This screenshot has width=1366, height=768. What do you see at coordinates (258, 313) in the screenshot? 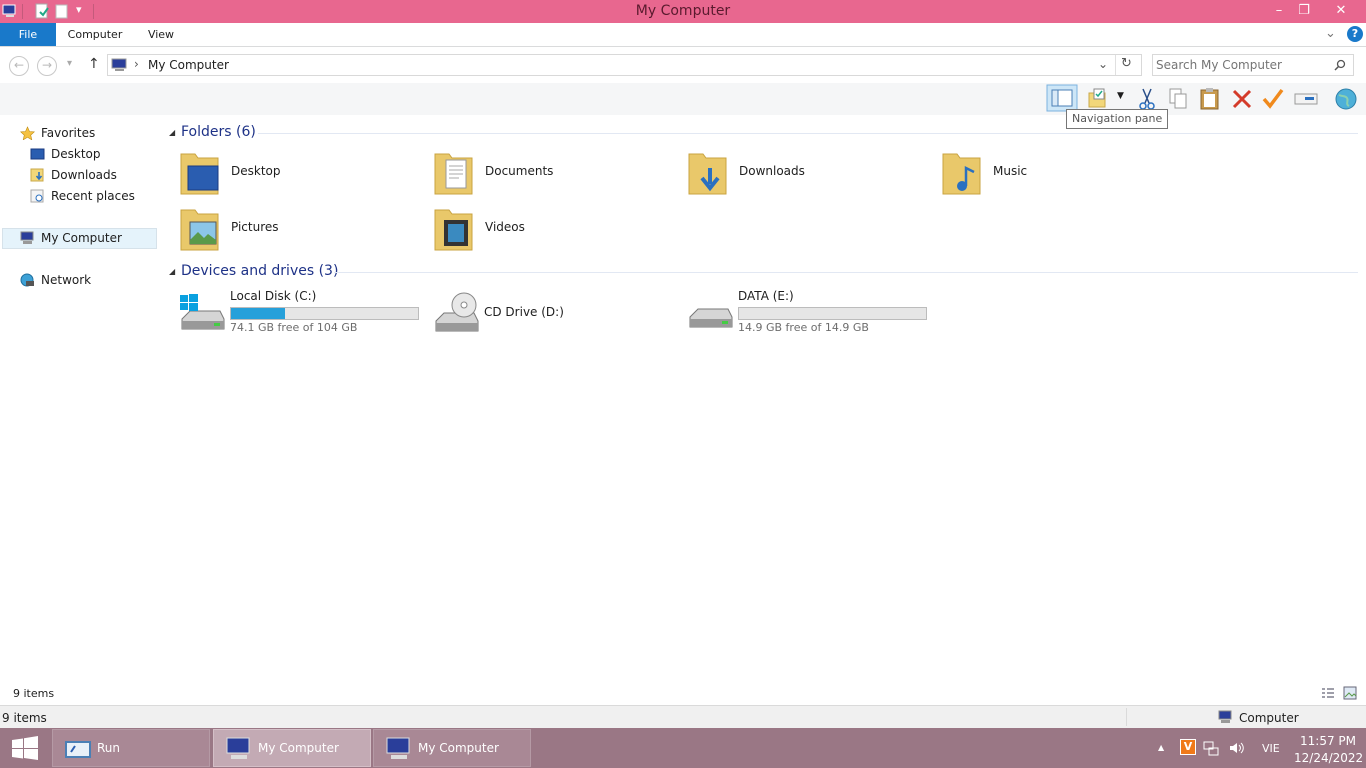
I see `drive-c-usage-fill` at bounding box center [258, 313].